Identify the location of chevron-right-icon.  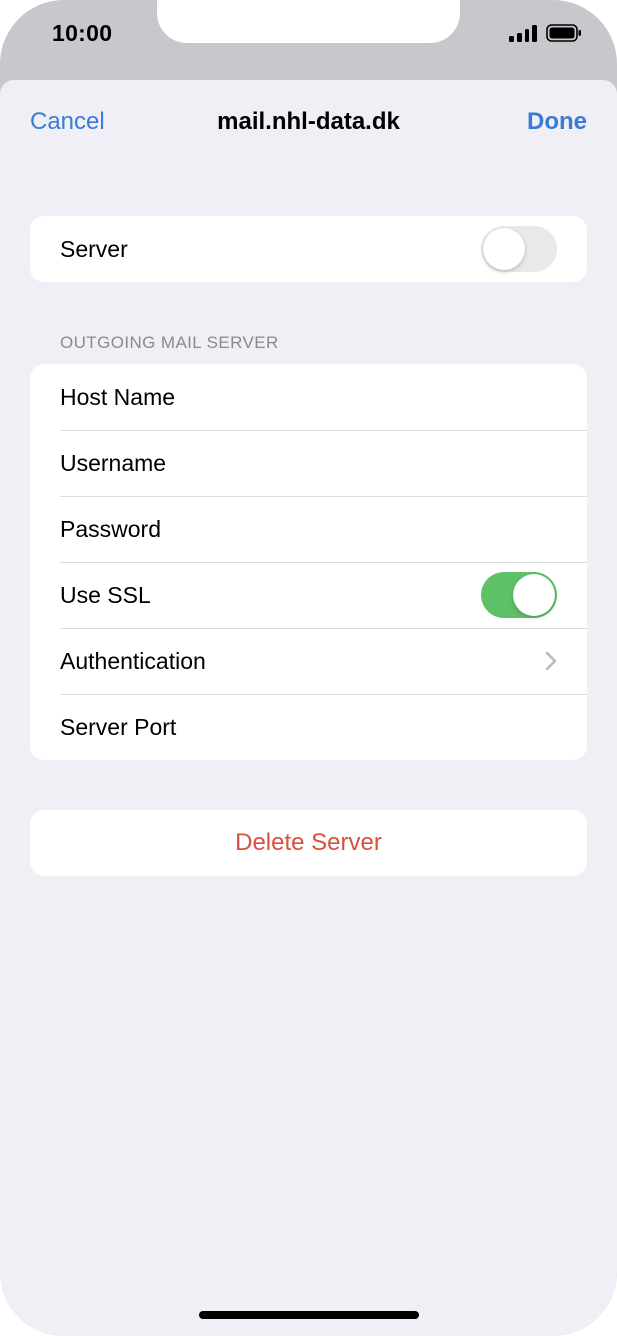
(551, 661).